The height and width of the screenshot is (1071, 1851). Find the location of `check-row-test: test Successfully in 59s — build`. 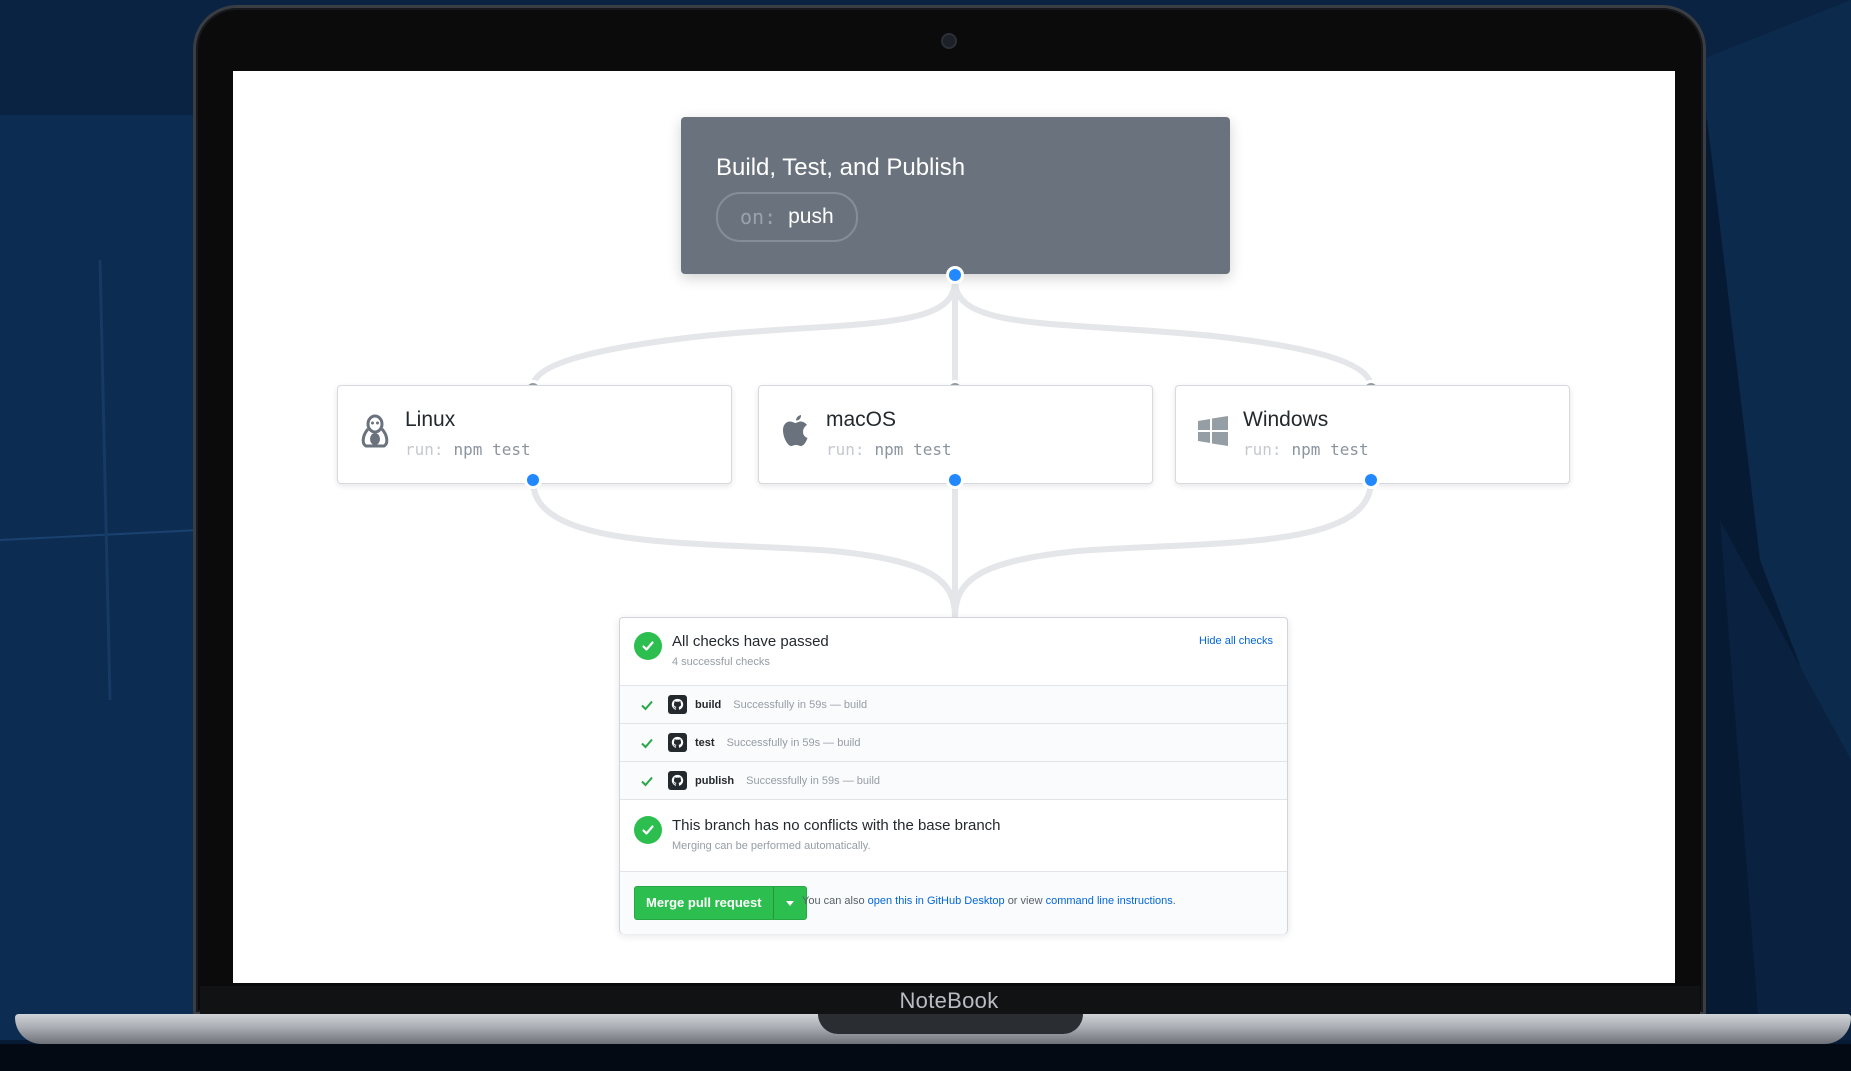

check-row-test: test Successfully in 59s — build is located at coordinates (953, 742).